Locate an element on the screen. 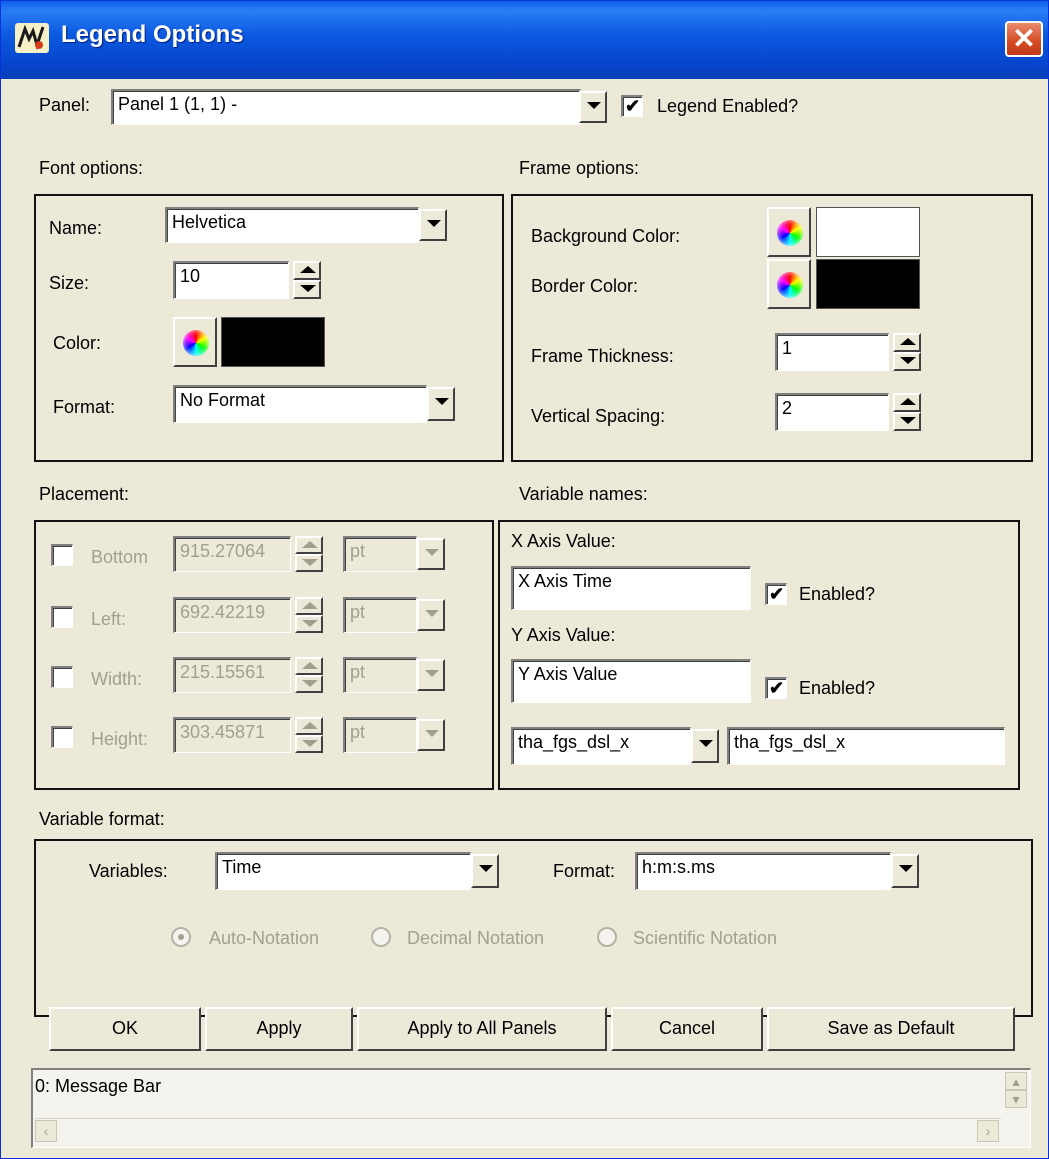  font-size-spinner is located at coordinates (307, 280).